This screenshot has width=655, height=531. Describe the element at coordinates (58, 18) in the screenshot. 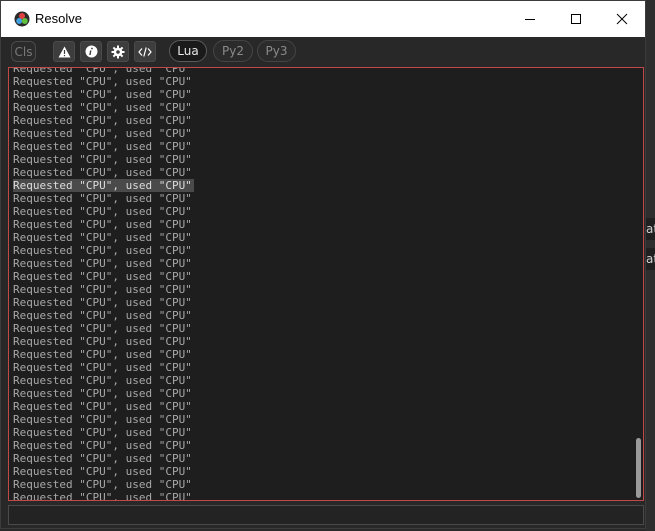

I see `window-title: Resolve` at that location.